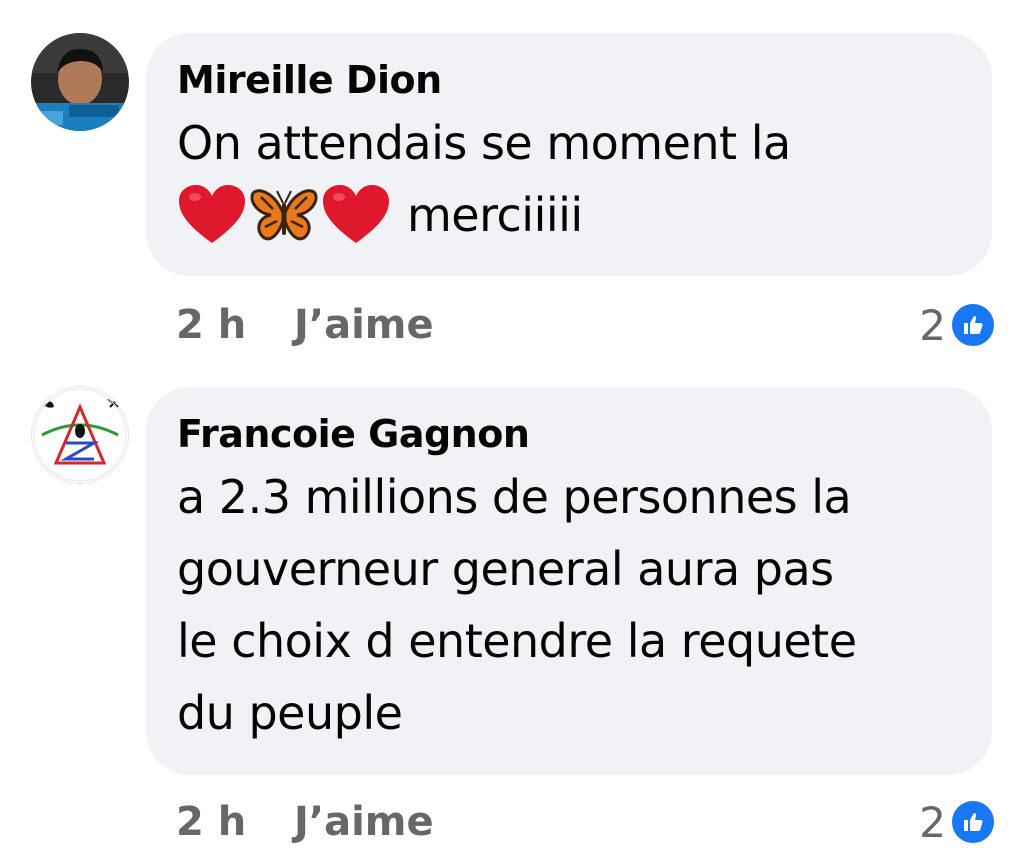 The image size is (1024, 850). I want to click on avatar-photo, so click(80, 82).